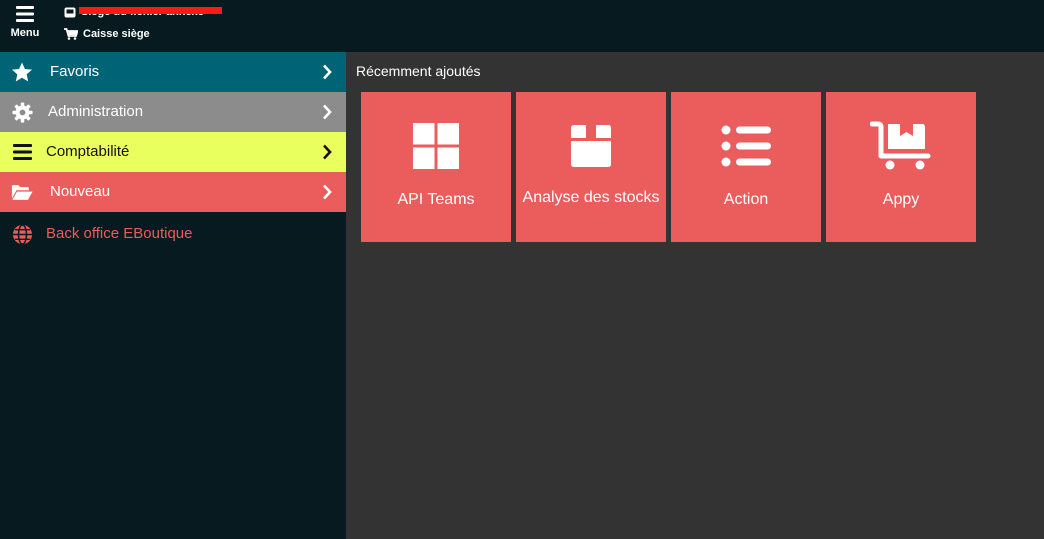 The height and width of the screenshot is (539, 1044). I want to click on cart-flatbed-icon, so click(901, 145).